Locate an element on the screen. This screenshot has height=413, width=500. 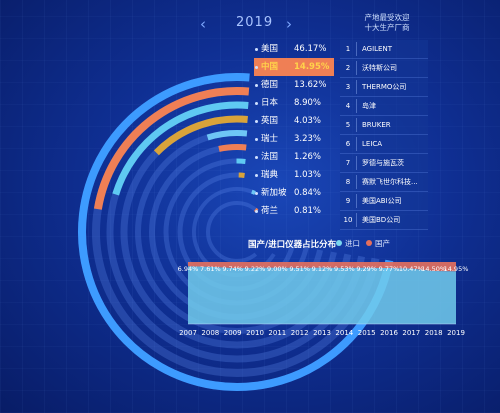
data-label: 9.51% is located at coordinates (299, 269).